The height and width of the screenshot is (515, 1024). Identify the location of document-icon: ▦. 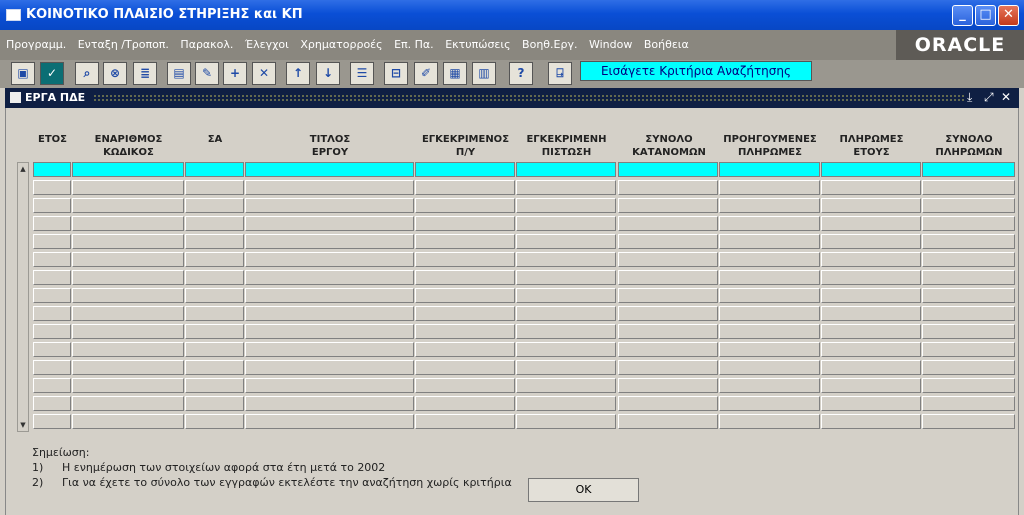
(455, 73).